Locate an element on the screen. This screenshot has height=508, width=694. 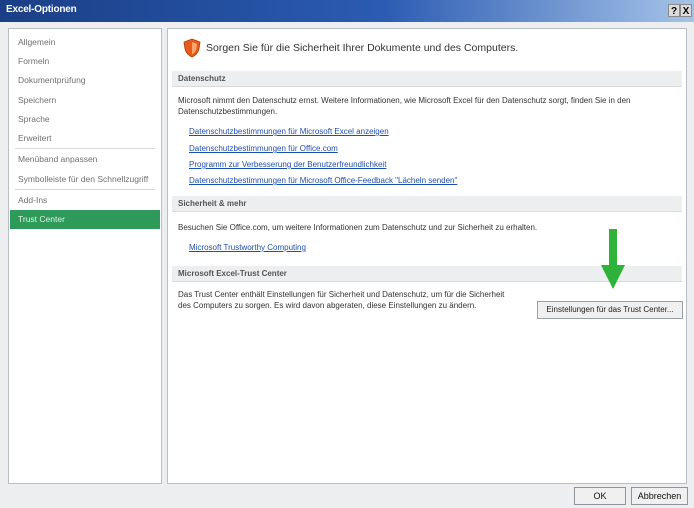
green-arrow-annotation is located at coordinates (613, 259).